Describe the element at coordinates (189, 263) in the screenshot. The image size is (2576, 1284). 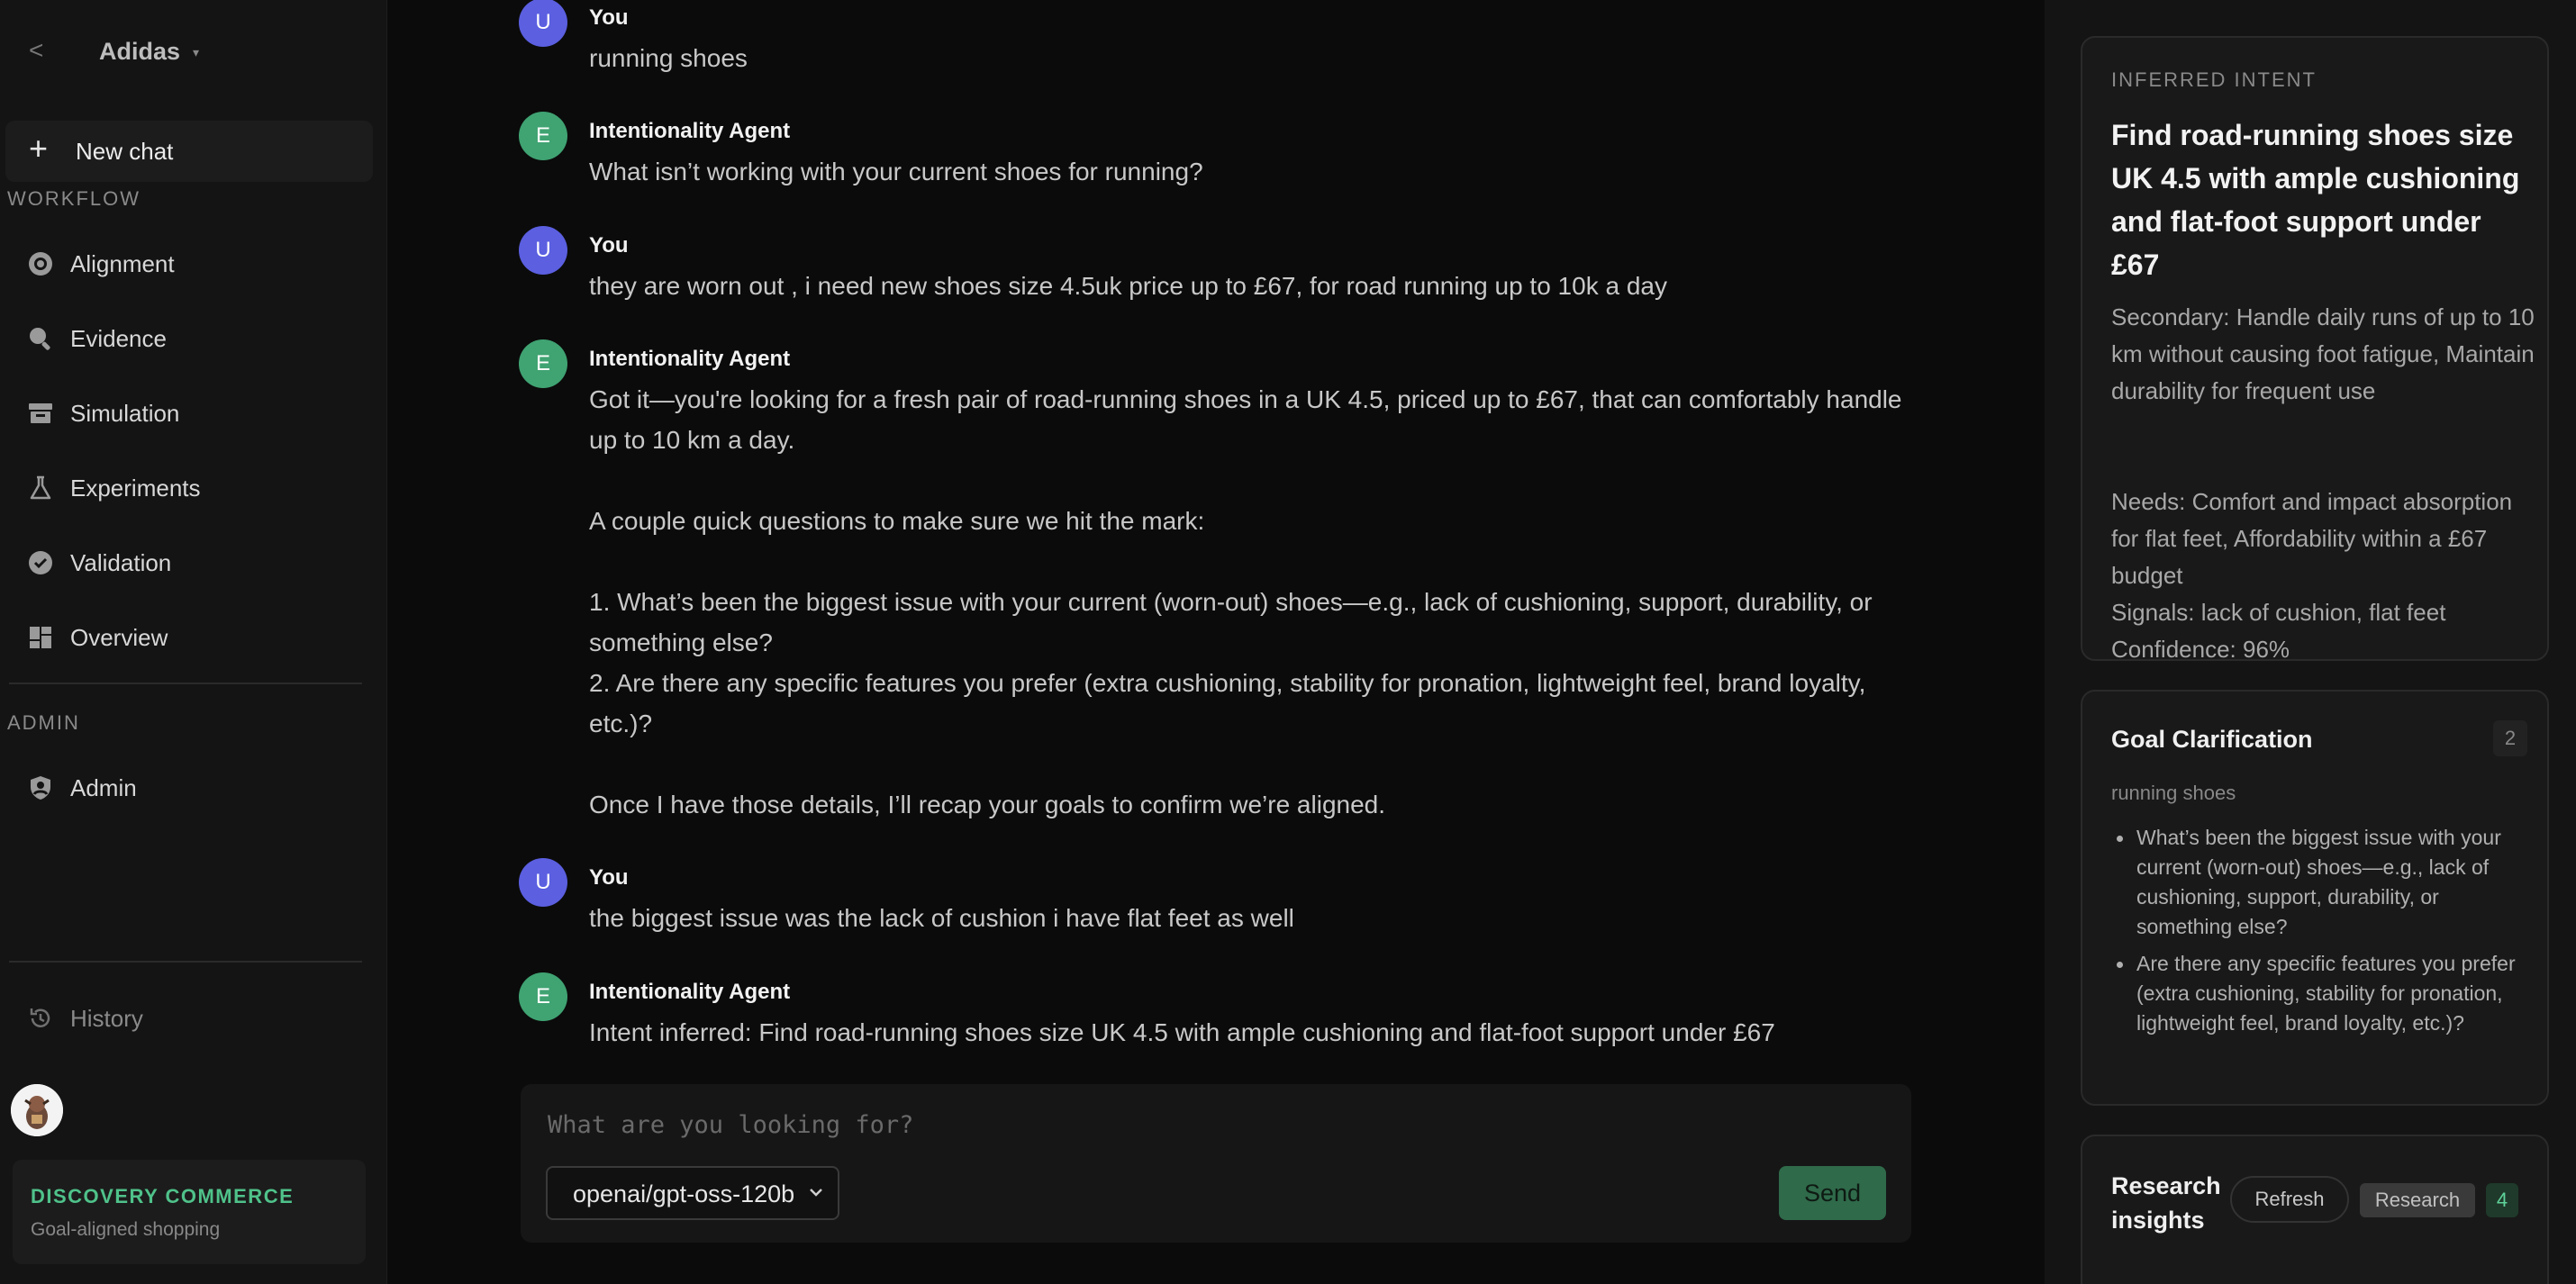
I see `sidebar-item-alignment: Alignment` at that location.